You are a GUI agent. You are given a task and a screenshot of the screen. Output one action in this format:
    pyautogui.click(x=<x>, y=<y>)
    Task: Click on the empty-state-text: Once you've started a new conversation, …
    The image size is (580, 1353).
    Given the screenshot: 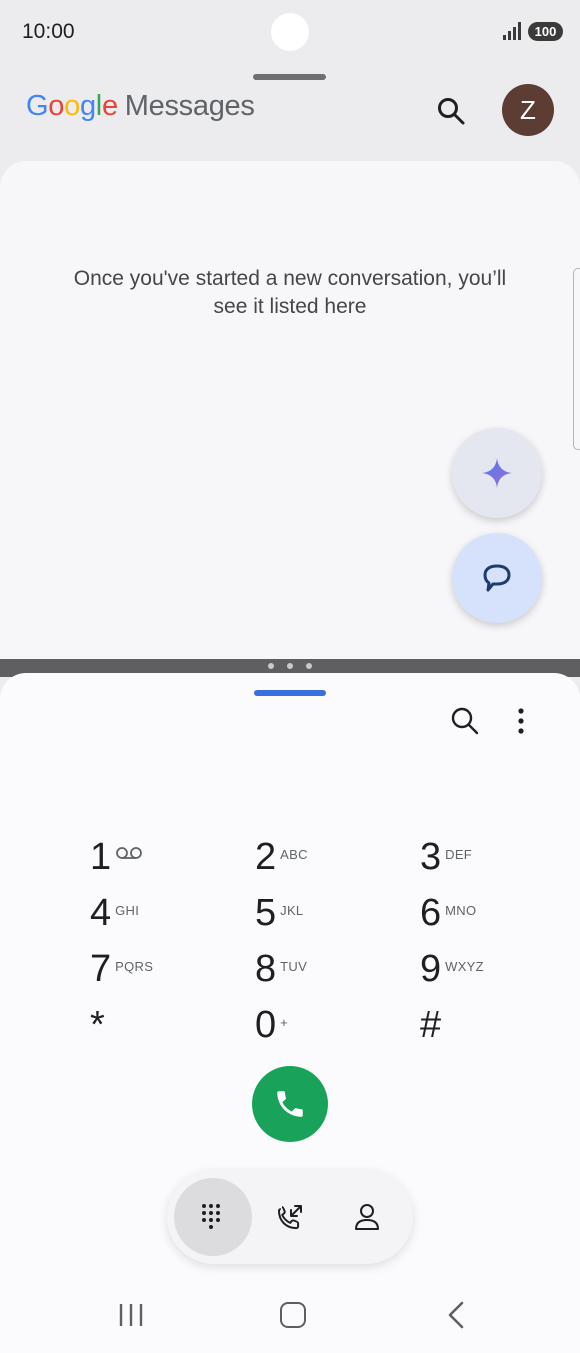 What is the action you would take?
    pyautogui.click(x=290, y=292)
    